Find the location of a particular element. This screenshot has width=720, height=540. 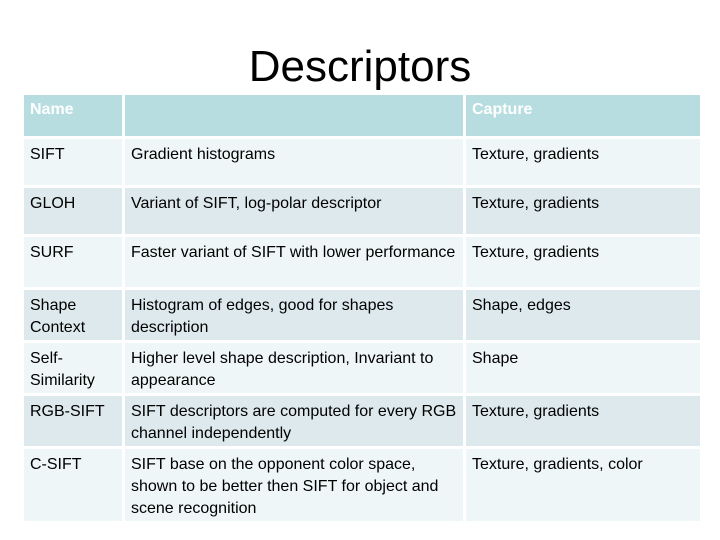

page-title: Descriptors is located at coordinates (360, 66).